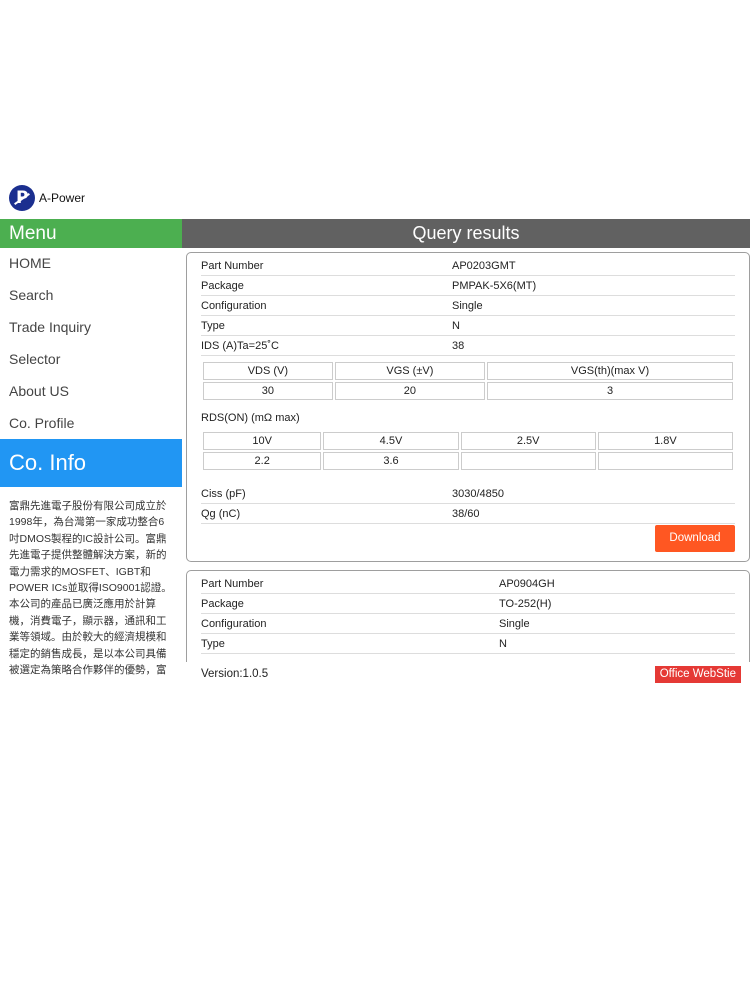 The height and width of the screenshot is (1000, 750). Describe the element at coordinates (610, 391) in the screenshot. I see `vgs-th-value: 3` at that location.